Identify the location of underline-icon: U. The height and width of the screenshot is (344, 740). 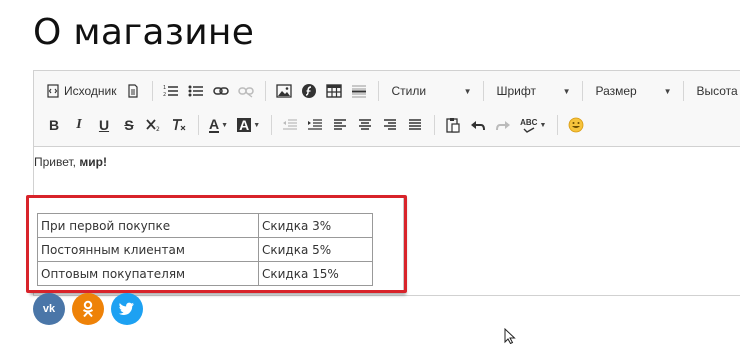
(104, 125).